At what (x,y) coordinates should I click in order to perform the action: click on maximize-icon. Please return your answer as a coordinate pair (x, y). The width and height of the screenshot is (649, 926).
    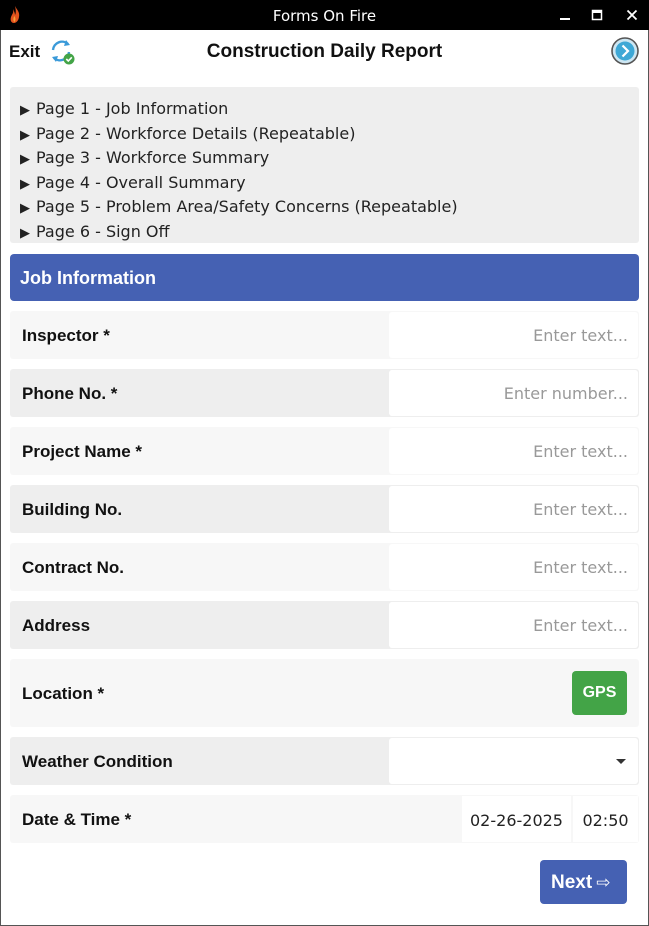
    Looking at the image, I should click on (597, 15).